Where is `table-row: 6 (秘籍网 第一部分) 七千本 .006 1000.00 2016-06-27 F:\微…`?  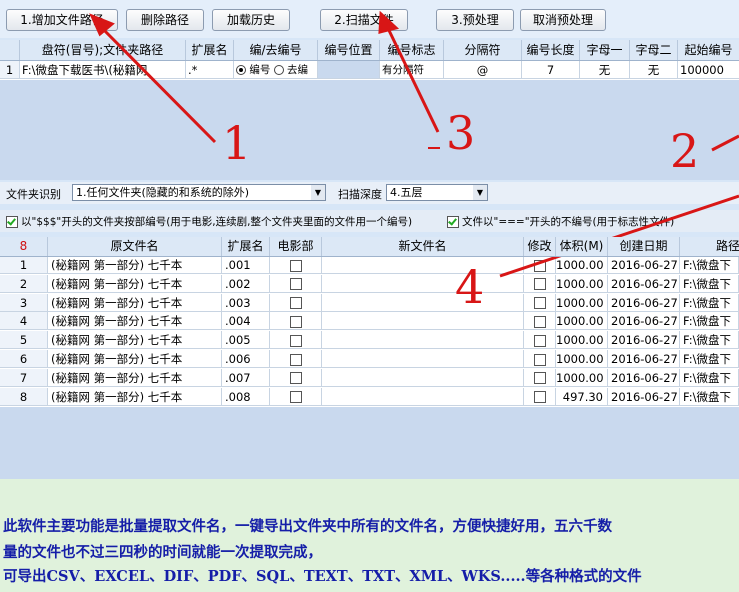
table-row: 6 (秘籍网 第一部分) 七千本 .006 1000.00 2016-06-27 F:\微… is located at coordinates (369, 359).